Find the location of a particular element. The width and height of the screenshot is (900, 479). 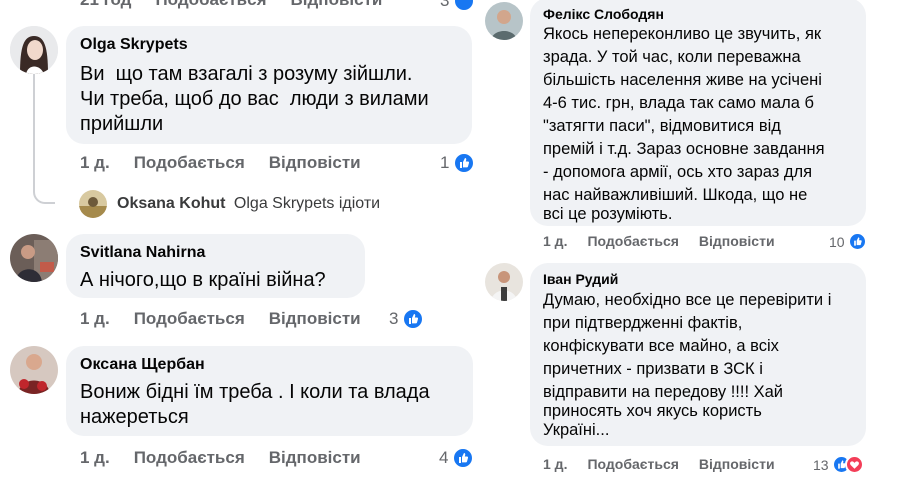

comment-text-line: більшість населення живе на усічені is located at coordinates (682, 80).